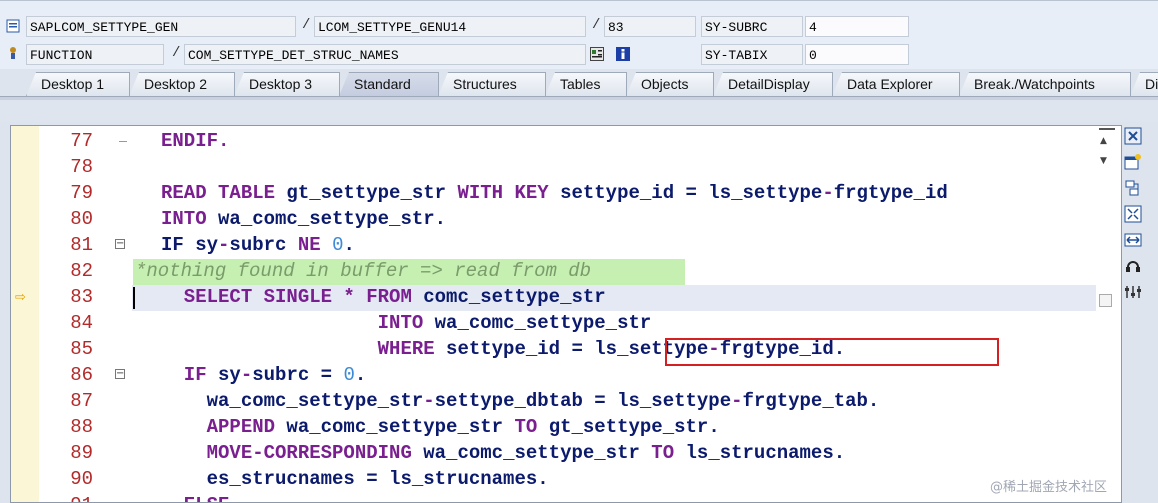  Describe the element at coordinates (1103, 141) in the screenshot. I see `scroll-up-icon: ▲` at that location.